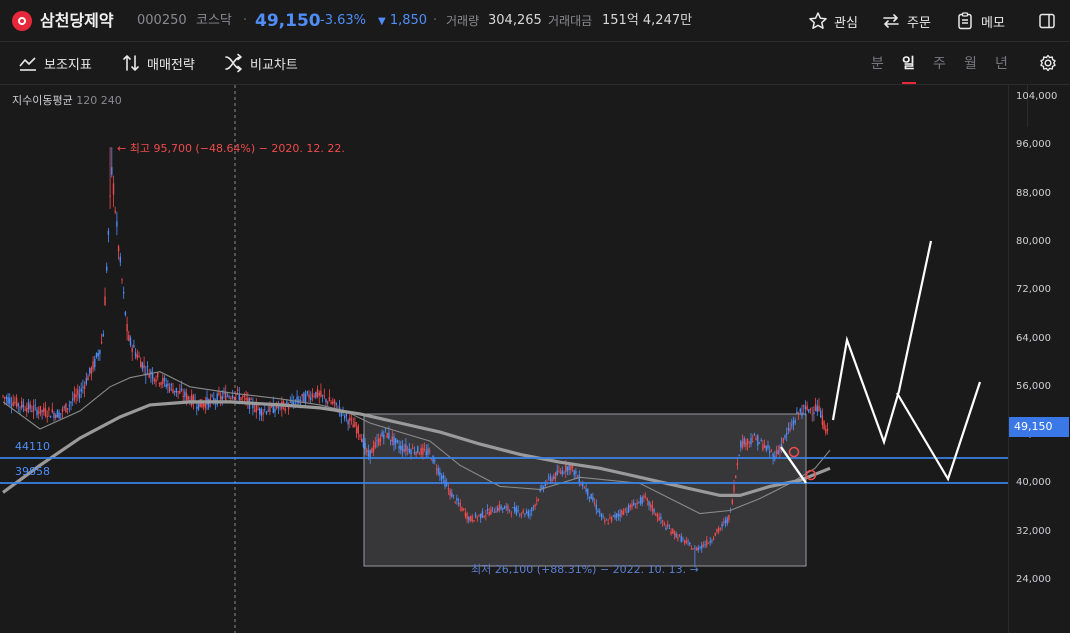 The height and width of the screenshot is (633, 1070). Describe the element at coordinates (1033, 338) in the screenshot. I see `y-axis-tick: 64,000` at that location.